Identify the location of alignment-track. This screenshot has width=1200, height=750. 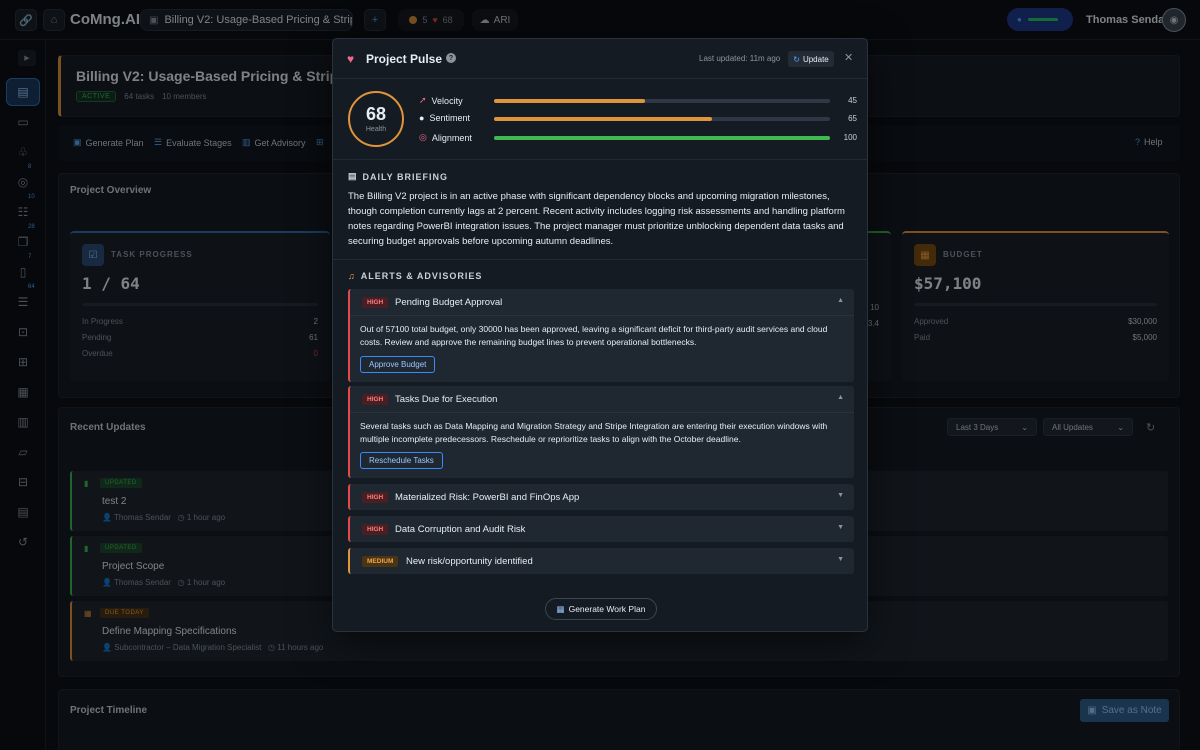
(662, 138).